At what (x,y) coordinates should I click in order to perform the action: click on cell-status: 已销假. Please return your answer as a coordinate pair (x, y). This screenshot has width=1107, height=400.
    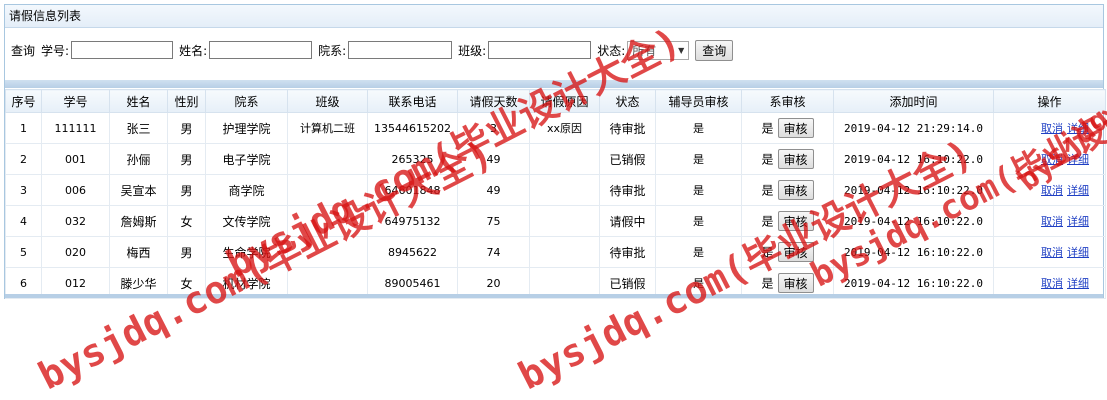
    Looking at the image, I should click on (627, 159).